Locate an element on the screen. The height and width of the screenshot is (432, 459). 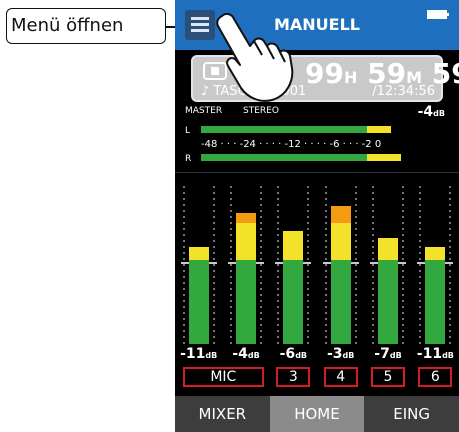
battery-icon is located at coordinates (438, 14).